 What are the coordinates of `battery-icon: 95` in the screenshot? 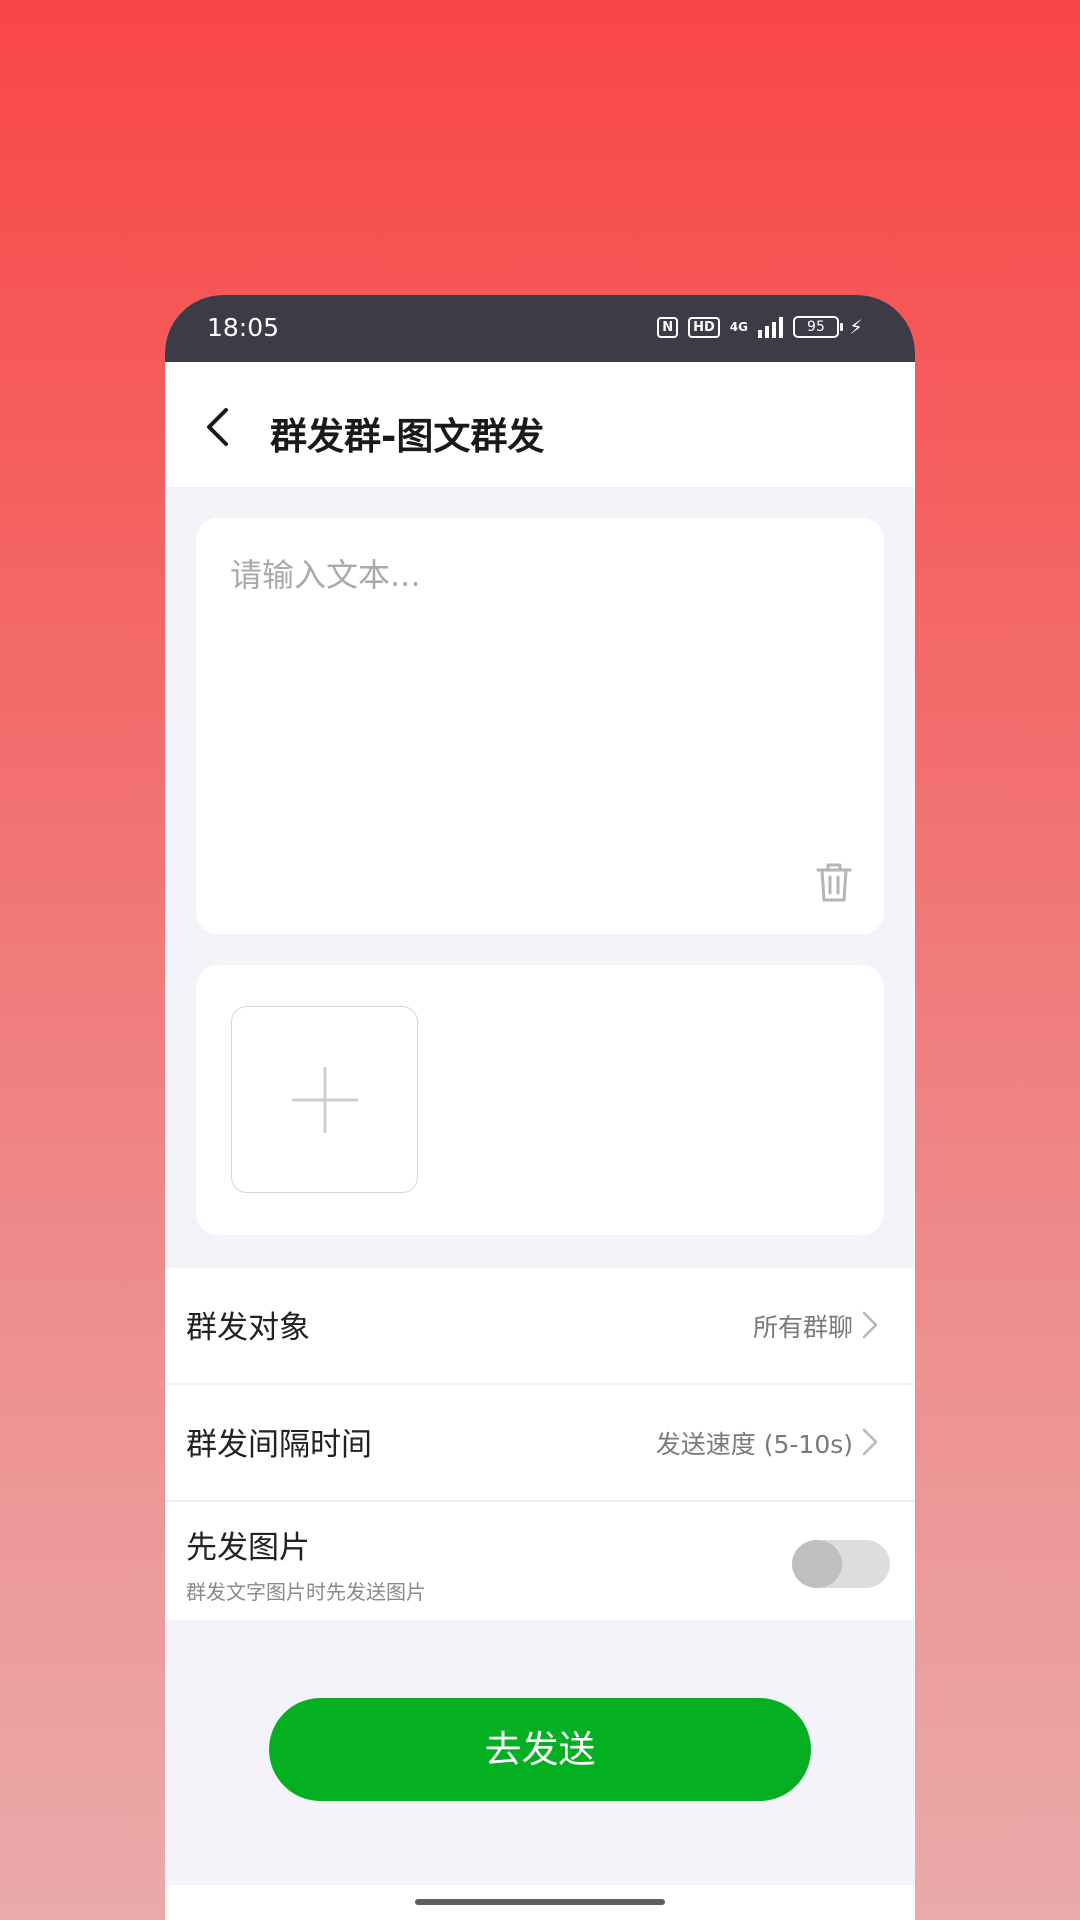 It's located at (817, 327).